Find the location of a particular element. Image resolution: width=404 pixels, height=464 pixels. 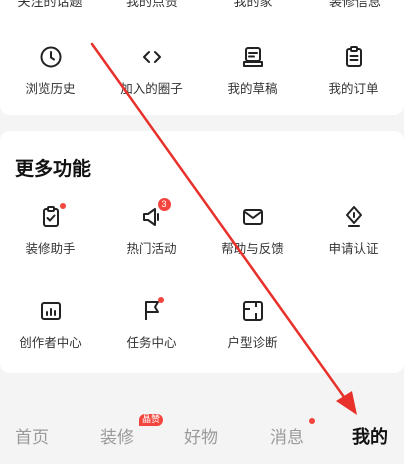

tab-messages: 消息 is located at coordinates (287, 435).